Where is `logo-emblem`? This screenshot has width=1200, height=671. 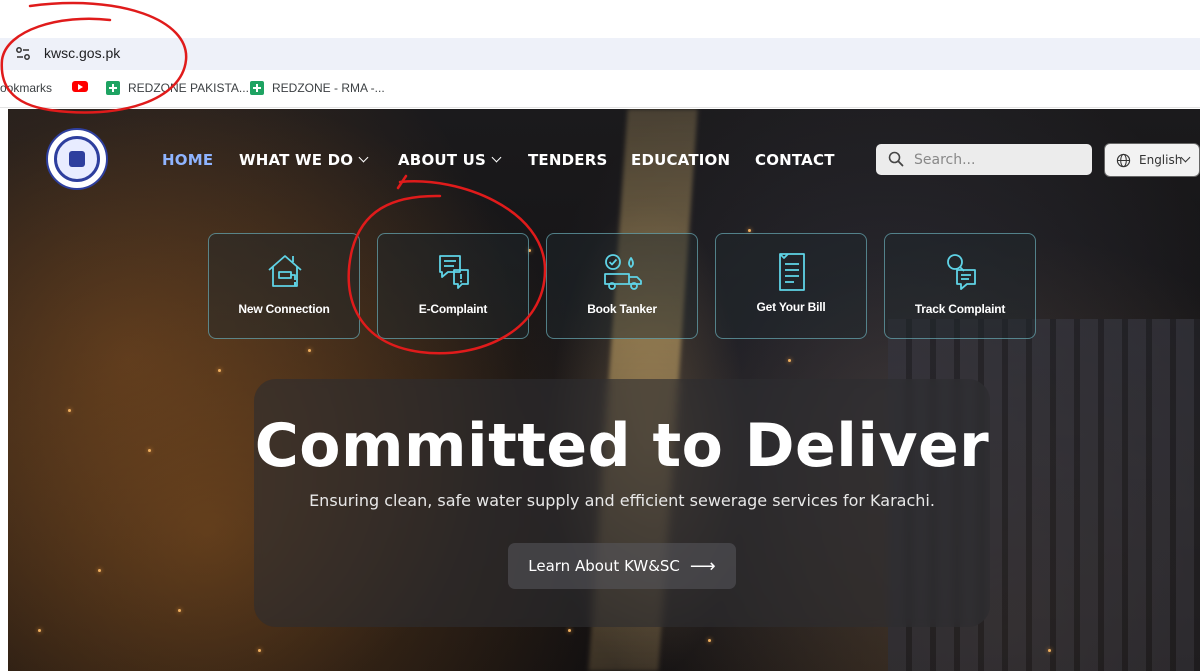 logo-emblem is located at coordinates (77, 159).